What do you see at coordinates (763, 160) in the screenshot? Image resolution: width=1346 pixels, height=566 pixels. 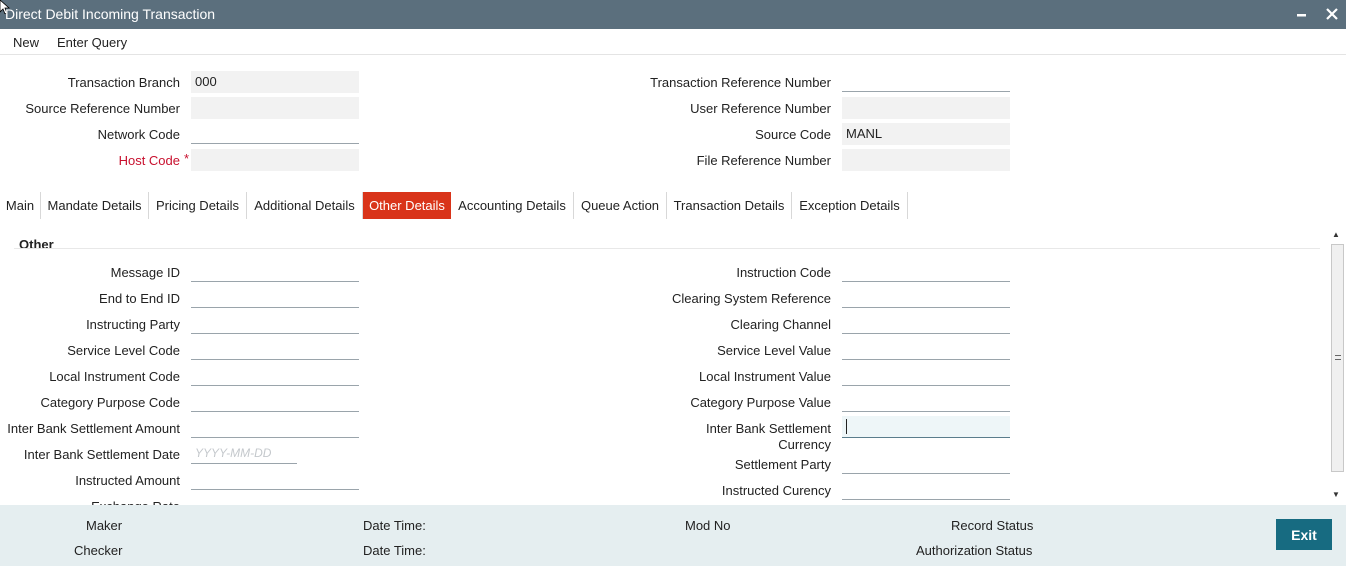 I see `file-reference-number-label: File Reference Number` at bounding box center [763, 160].